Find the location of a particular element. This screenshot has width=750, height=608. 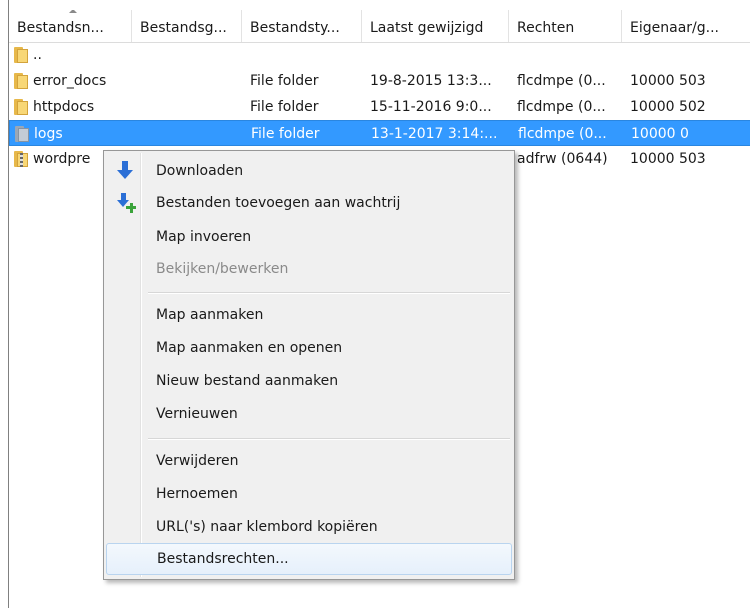

menu-item-copy-urls: URL('s) naar klembord kopiëren is located at coordinates (309, 527).